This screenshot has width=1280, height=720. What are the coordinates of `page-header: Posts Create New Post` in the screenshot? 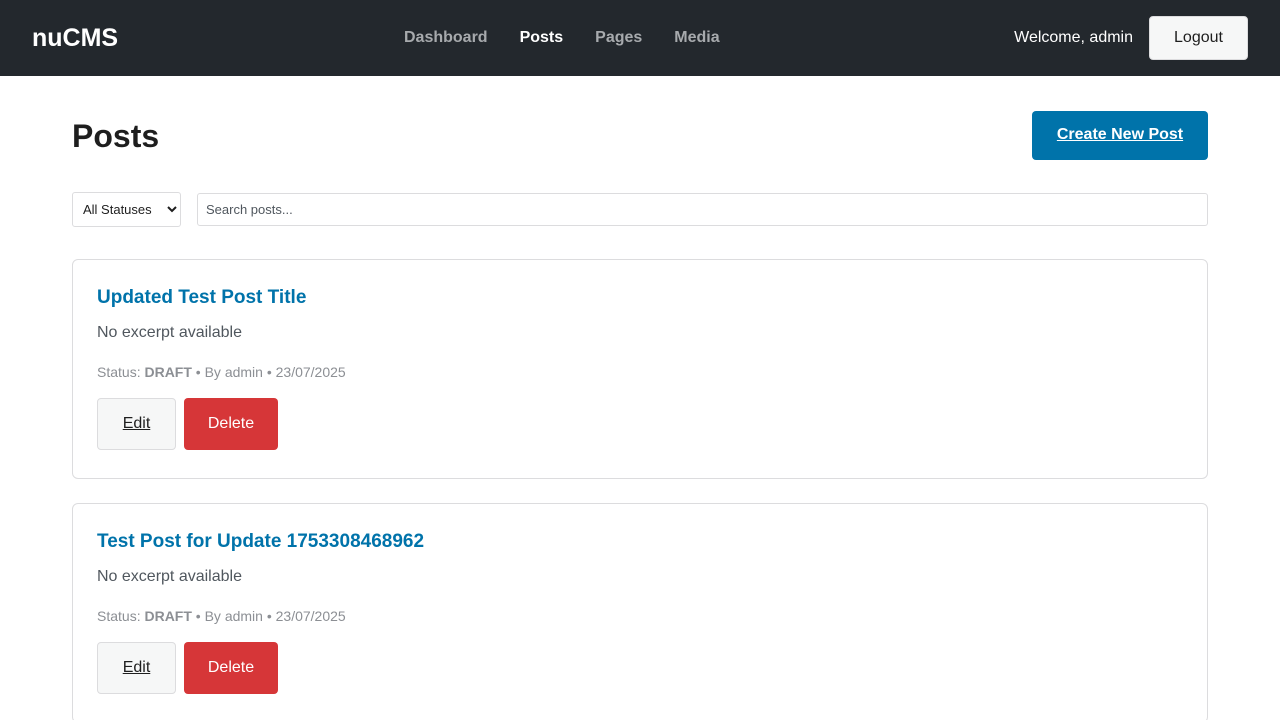 It's located at (640, 134).